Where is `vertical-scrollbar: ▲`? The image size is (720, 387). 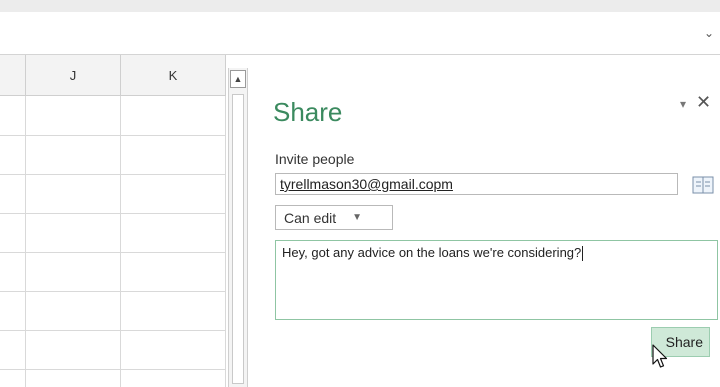
vertical-scrollbar: ▲ is located at coordinates (238, 227).